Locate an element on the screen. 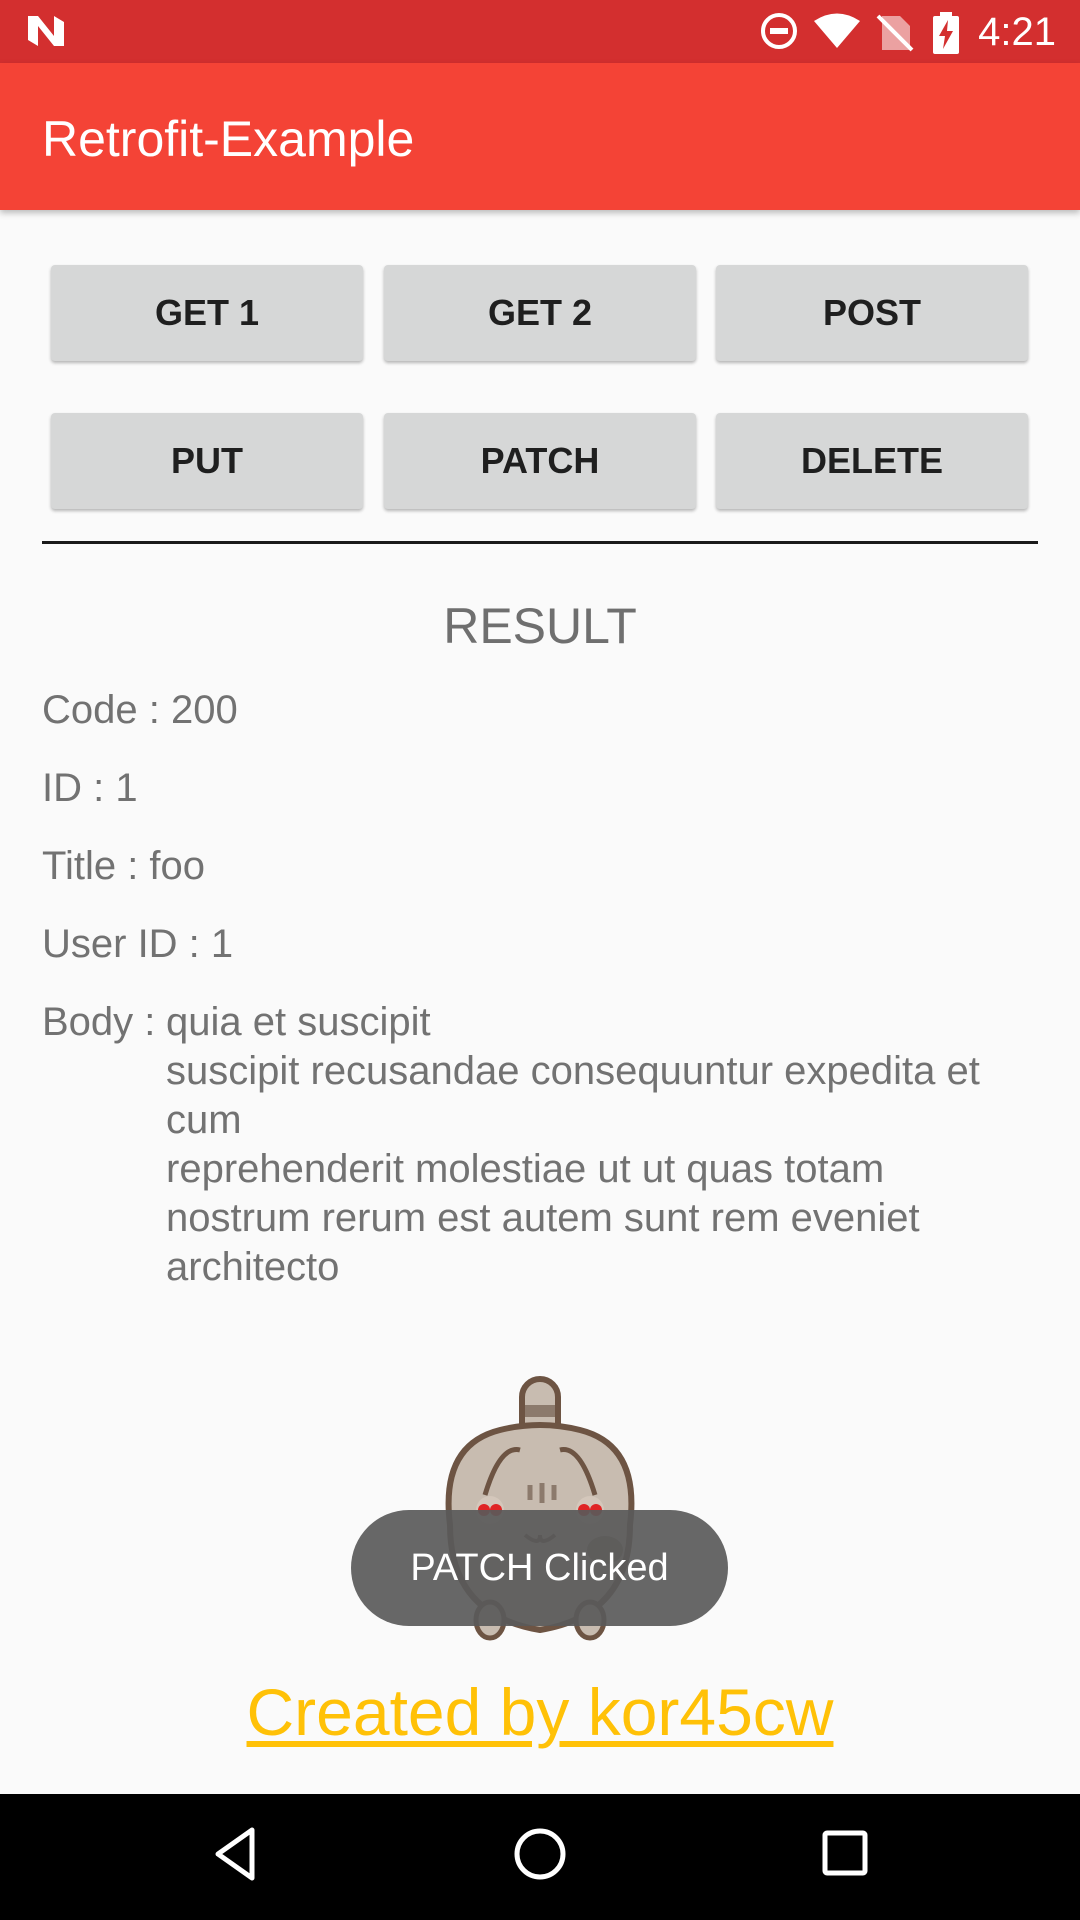 This screenshot has width=1080, height=1920. get1-button: GET 1 is located at coordinates (207, 313).